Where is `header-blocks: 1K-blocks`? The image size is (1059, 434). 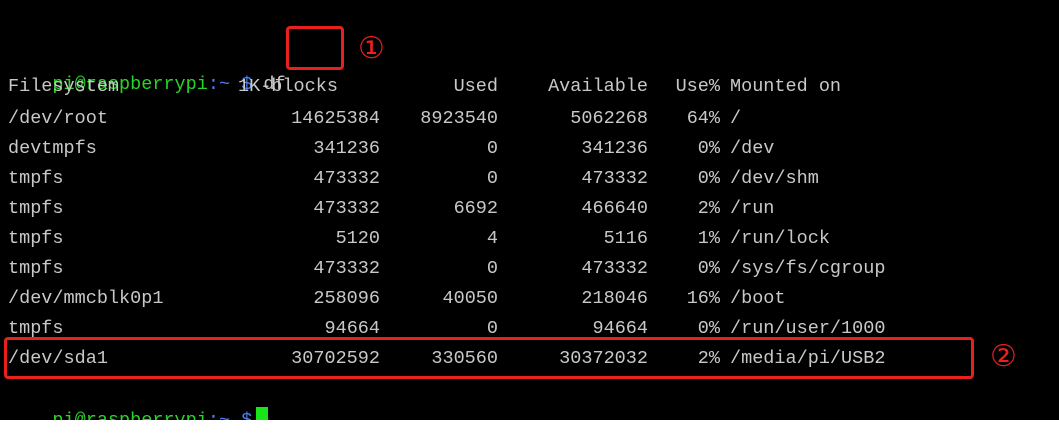
header-blocks: 1K-blocks is located at coordinates (288, 86).